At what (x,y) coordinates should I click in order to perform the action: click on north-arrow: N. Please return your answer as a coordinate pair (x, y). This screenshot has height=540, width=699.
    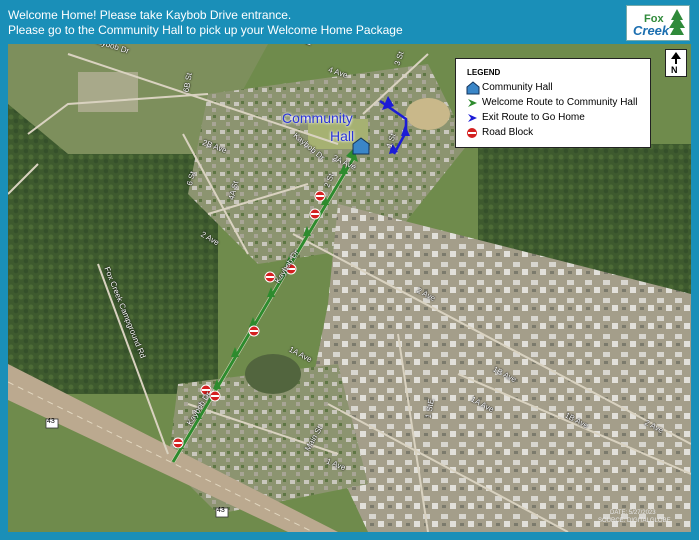
    Looking at the image, I should click on (676, 63).